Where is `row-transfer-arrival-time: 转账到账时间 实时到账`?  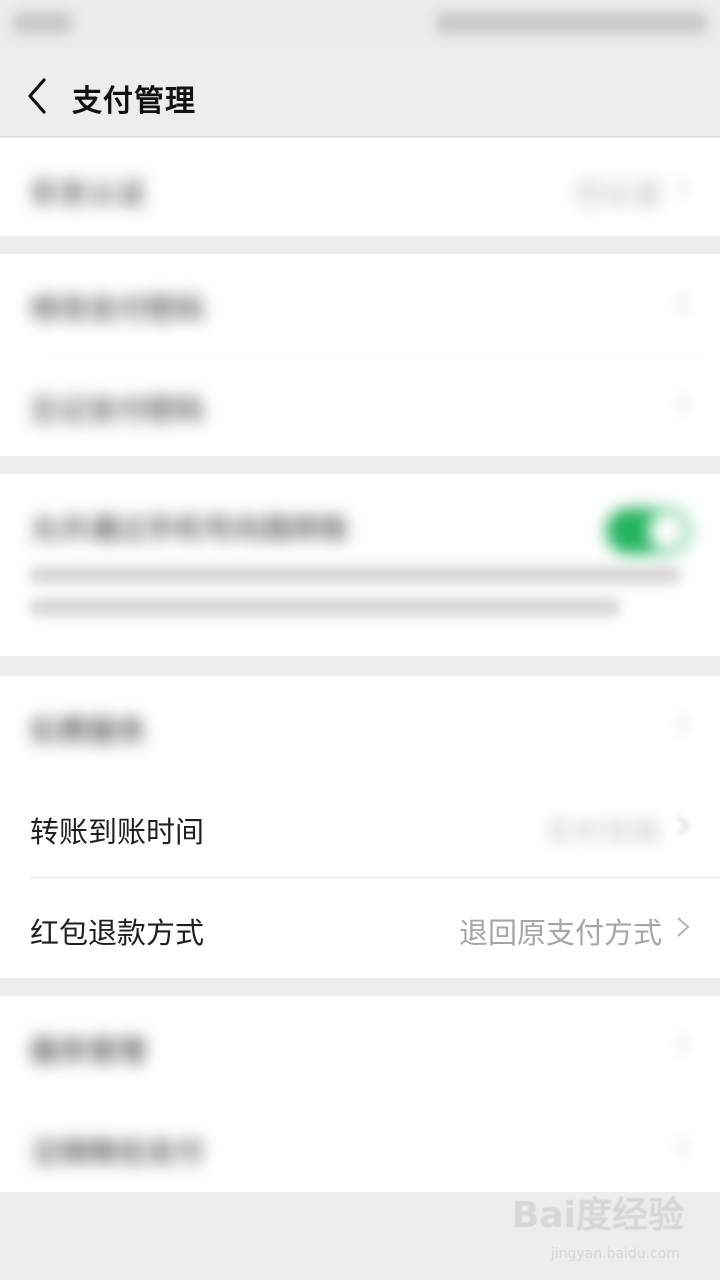 row-transfer-arrival-time: 转账到账时间 实时到账 is located at coordinates (360, 827).